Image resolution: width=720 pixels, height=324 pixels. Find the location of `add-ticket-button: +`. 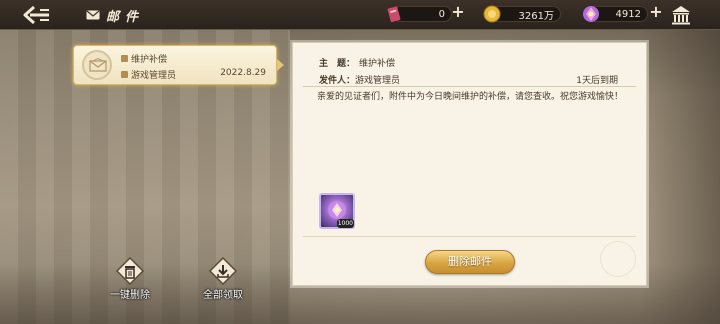

add-ticket-button: + is located at coordinates (458, 12).